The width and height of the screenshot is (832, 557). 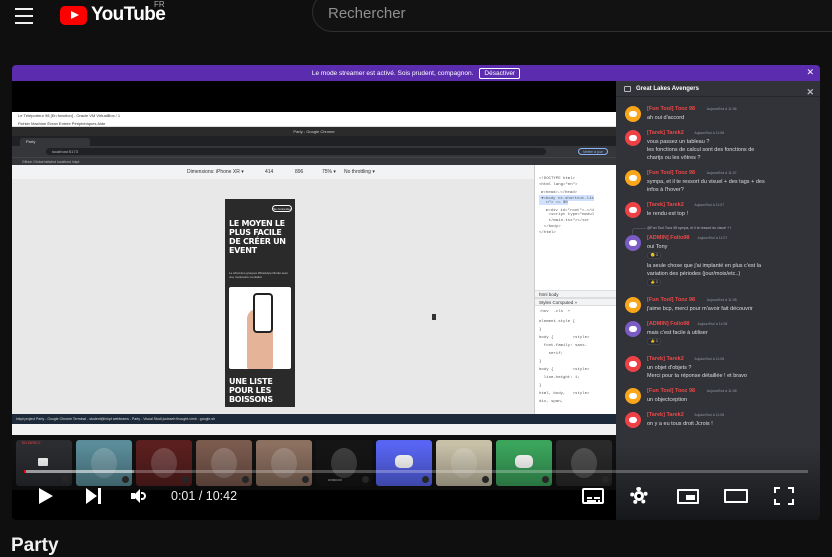 I want to click on message-text: mais c'est facile à utiliser, so click(x=677, y=333).